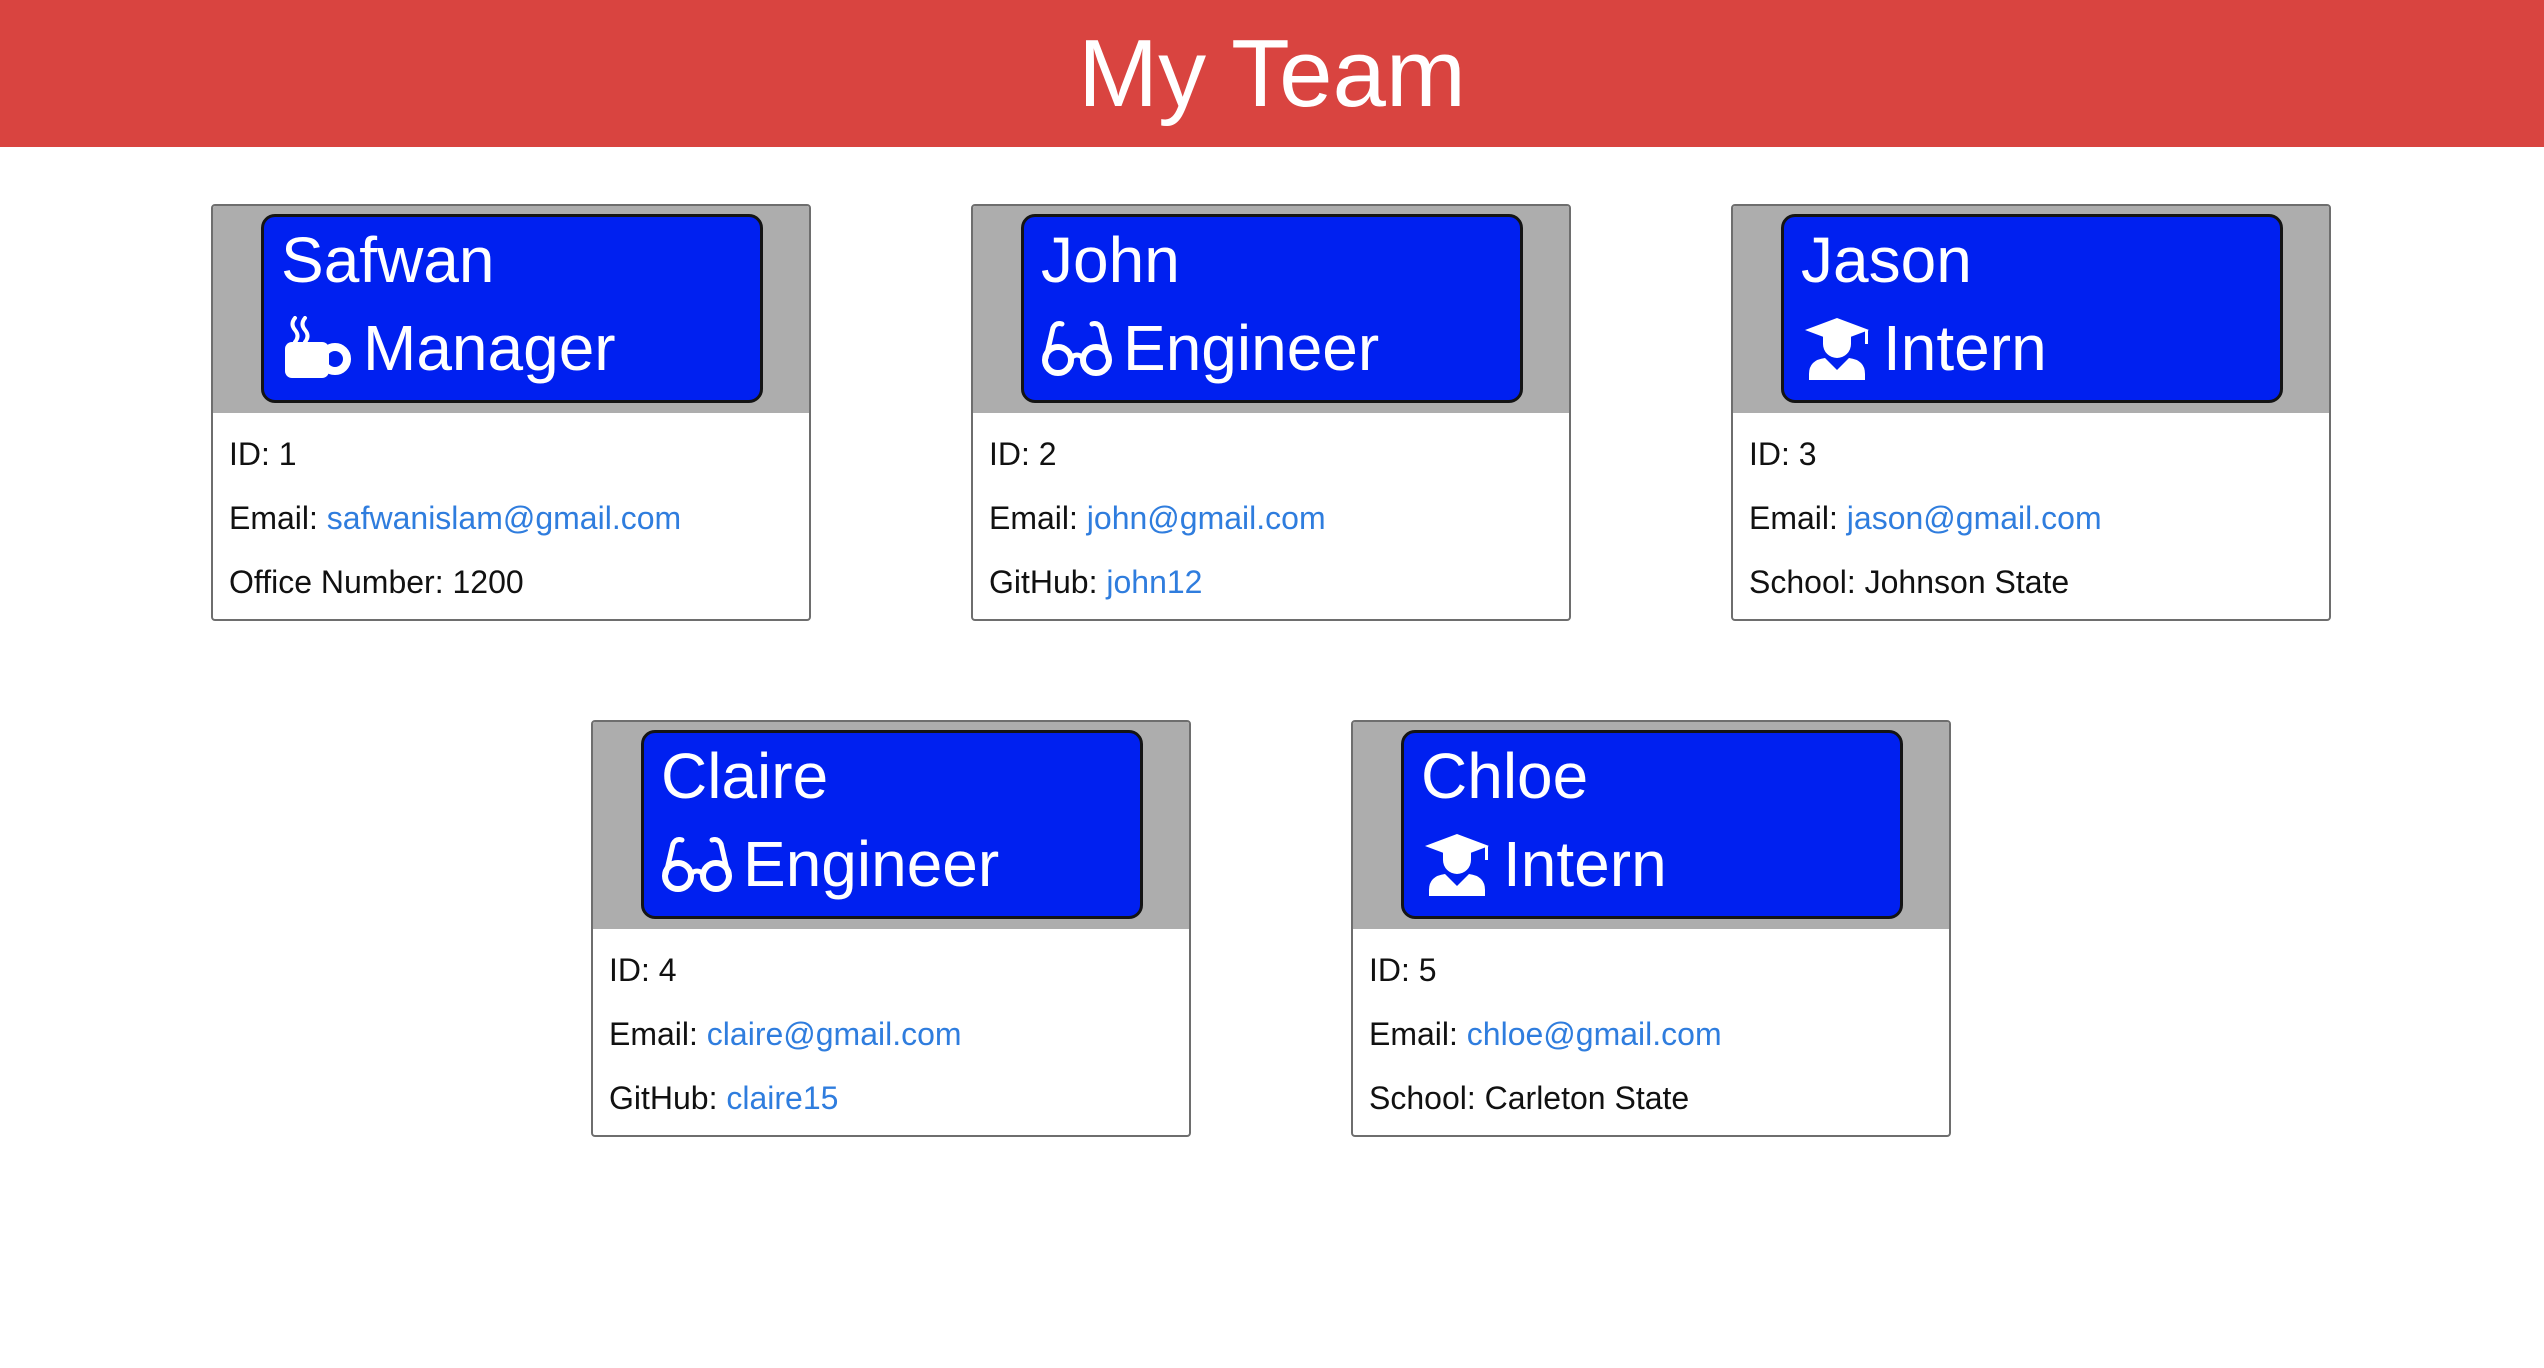  Describe the element at coordinates (667, 970) in the screenshot. I see `id-value: 4` at that location.